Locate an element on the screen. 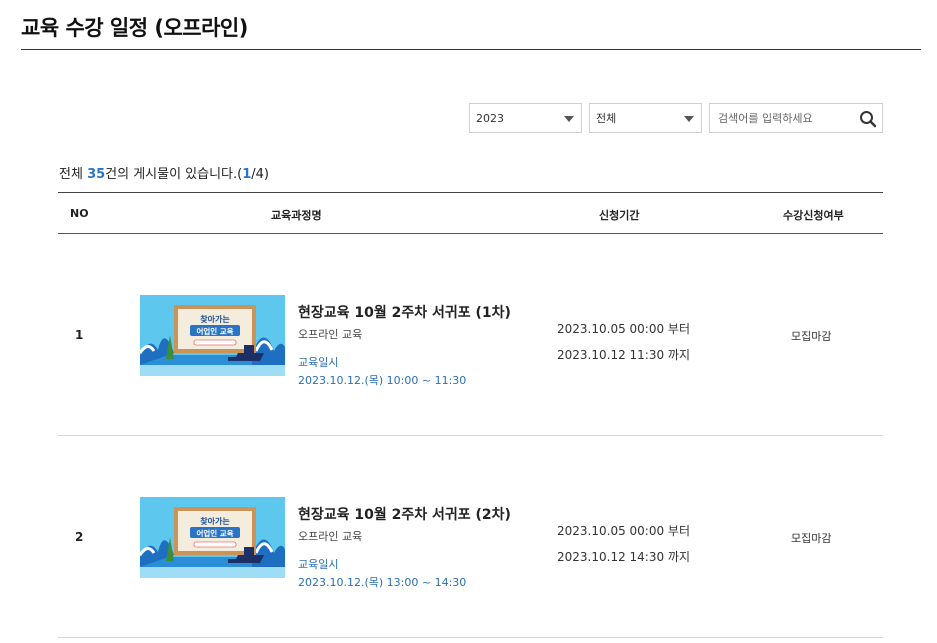  year-select-value: 2023 is located at coordinates (490, 118).